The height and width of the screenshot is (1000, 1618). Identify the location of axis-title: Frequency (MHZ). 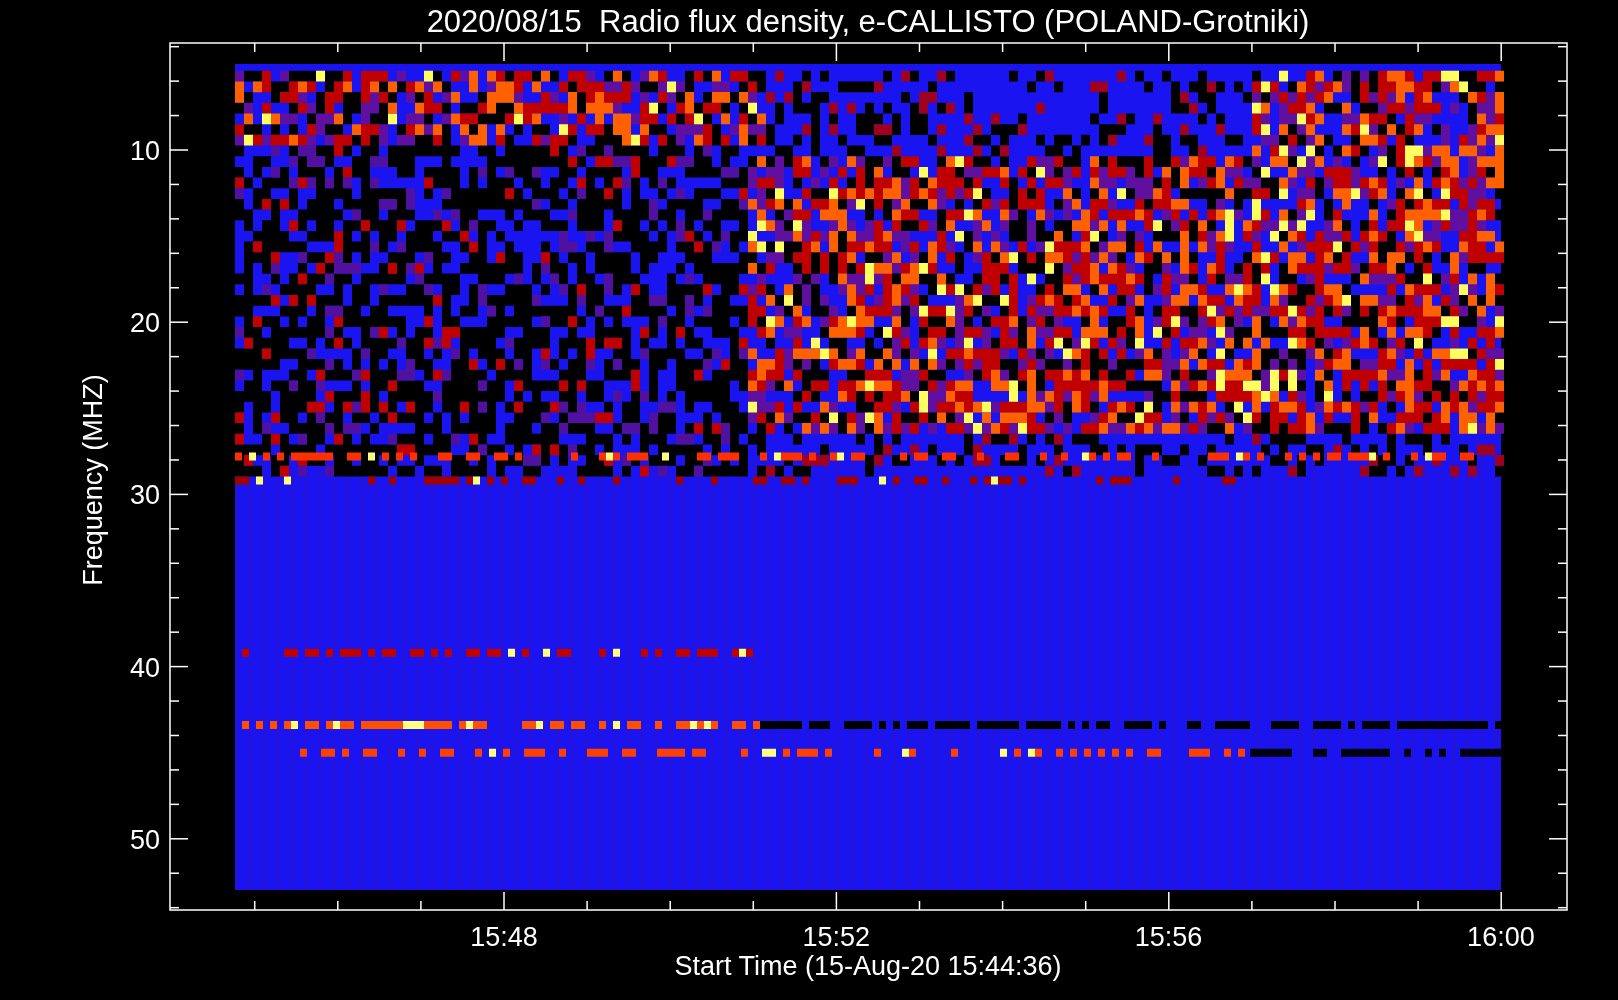
(93, 480).